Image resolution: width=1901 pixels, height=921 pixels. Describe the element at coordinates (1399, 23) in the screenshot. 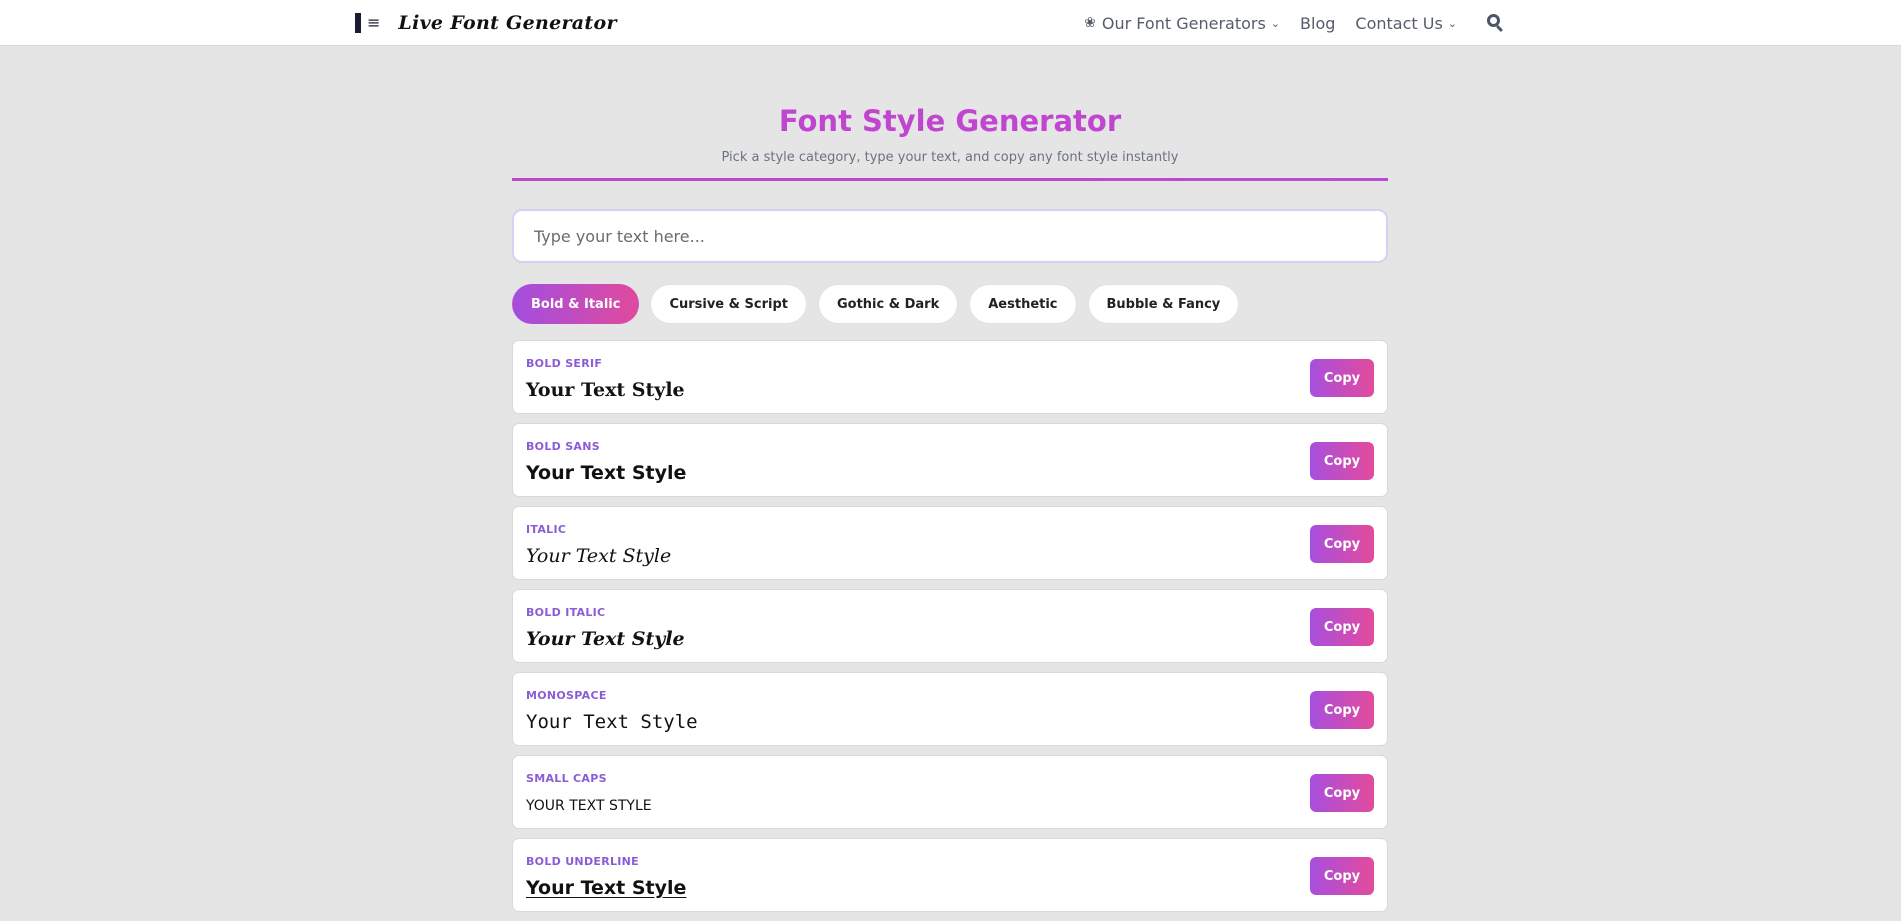

I see `nav-contact-label: Contact Us` at that location.